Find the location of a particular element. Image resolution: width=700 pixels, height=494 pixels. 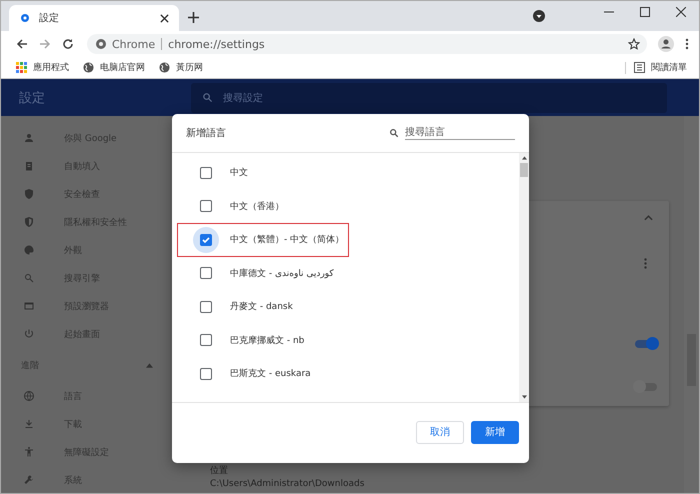

list-icon is located at coordinates (639, 67).